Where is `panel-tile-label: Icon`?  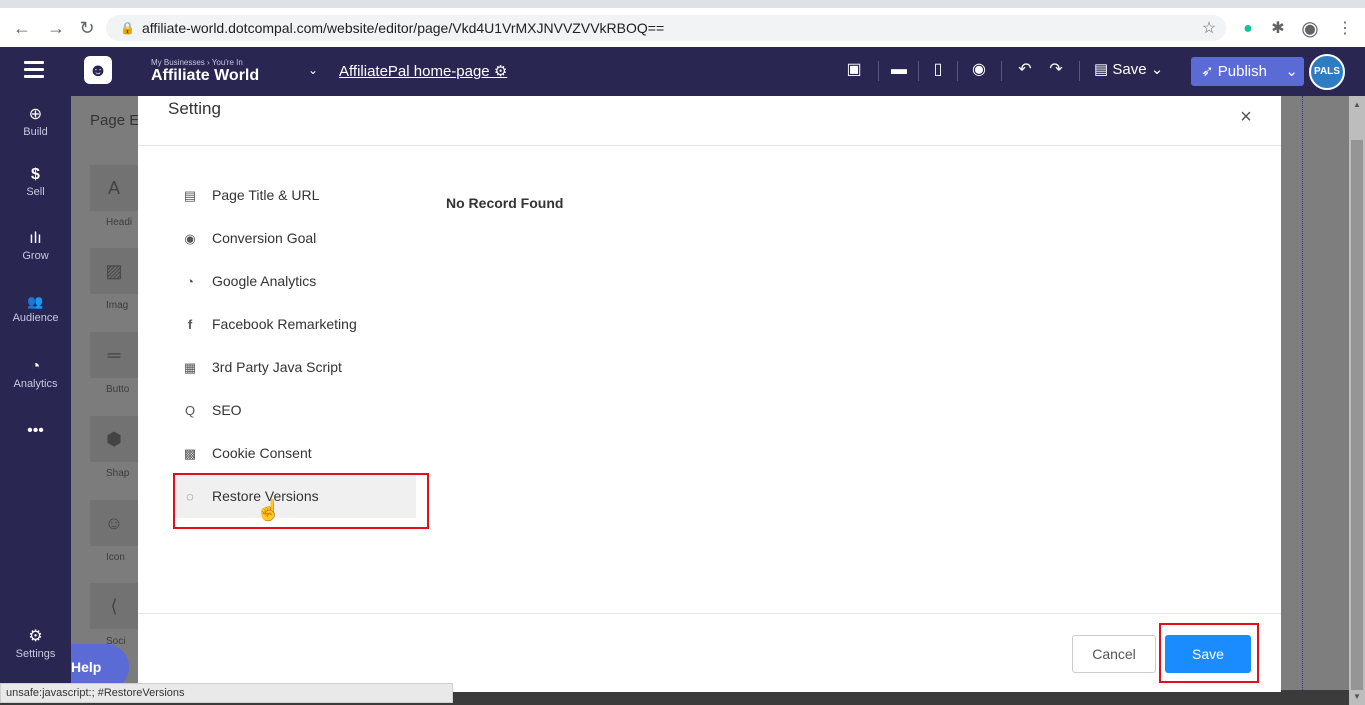
panel-tile-label: Icon is located at coordinates (115, 557).